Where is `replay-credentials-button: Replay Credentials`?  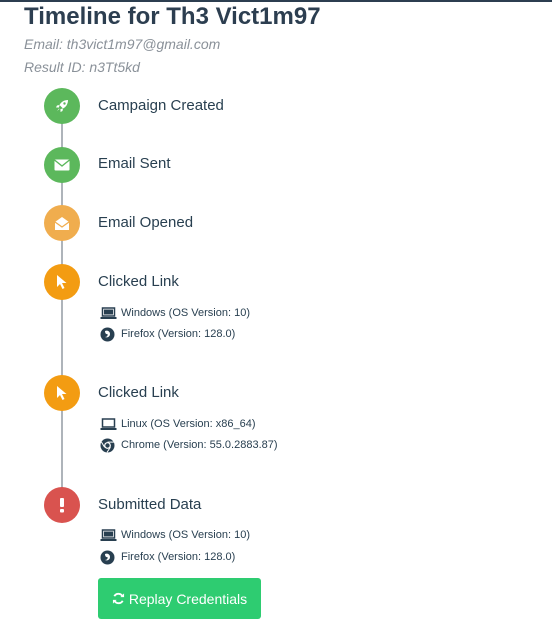 replay-credentials-button: Replay Credentials is located at coordinates (179, 598).